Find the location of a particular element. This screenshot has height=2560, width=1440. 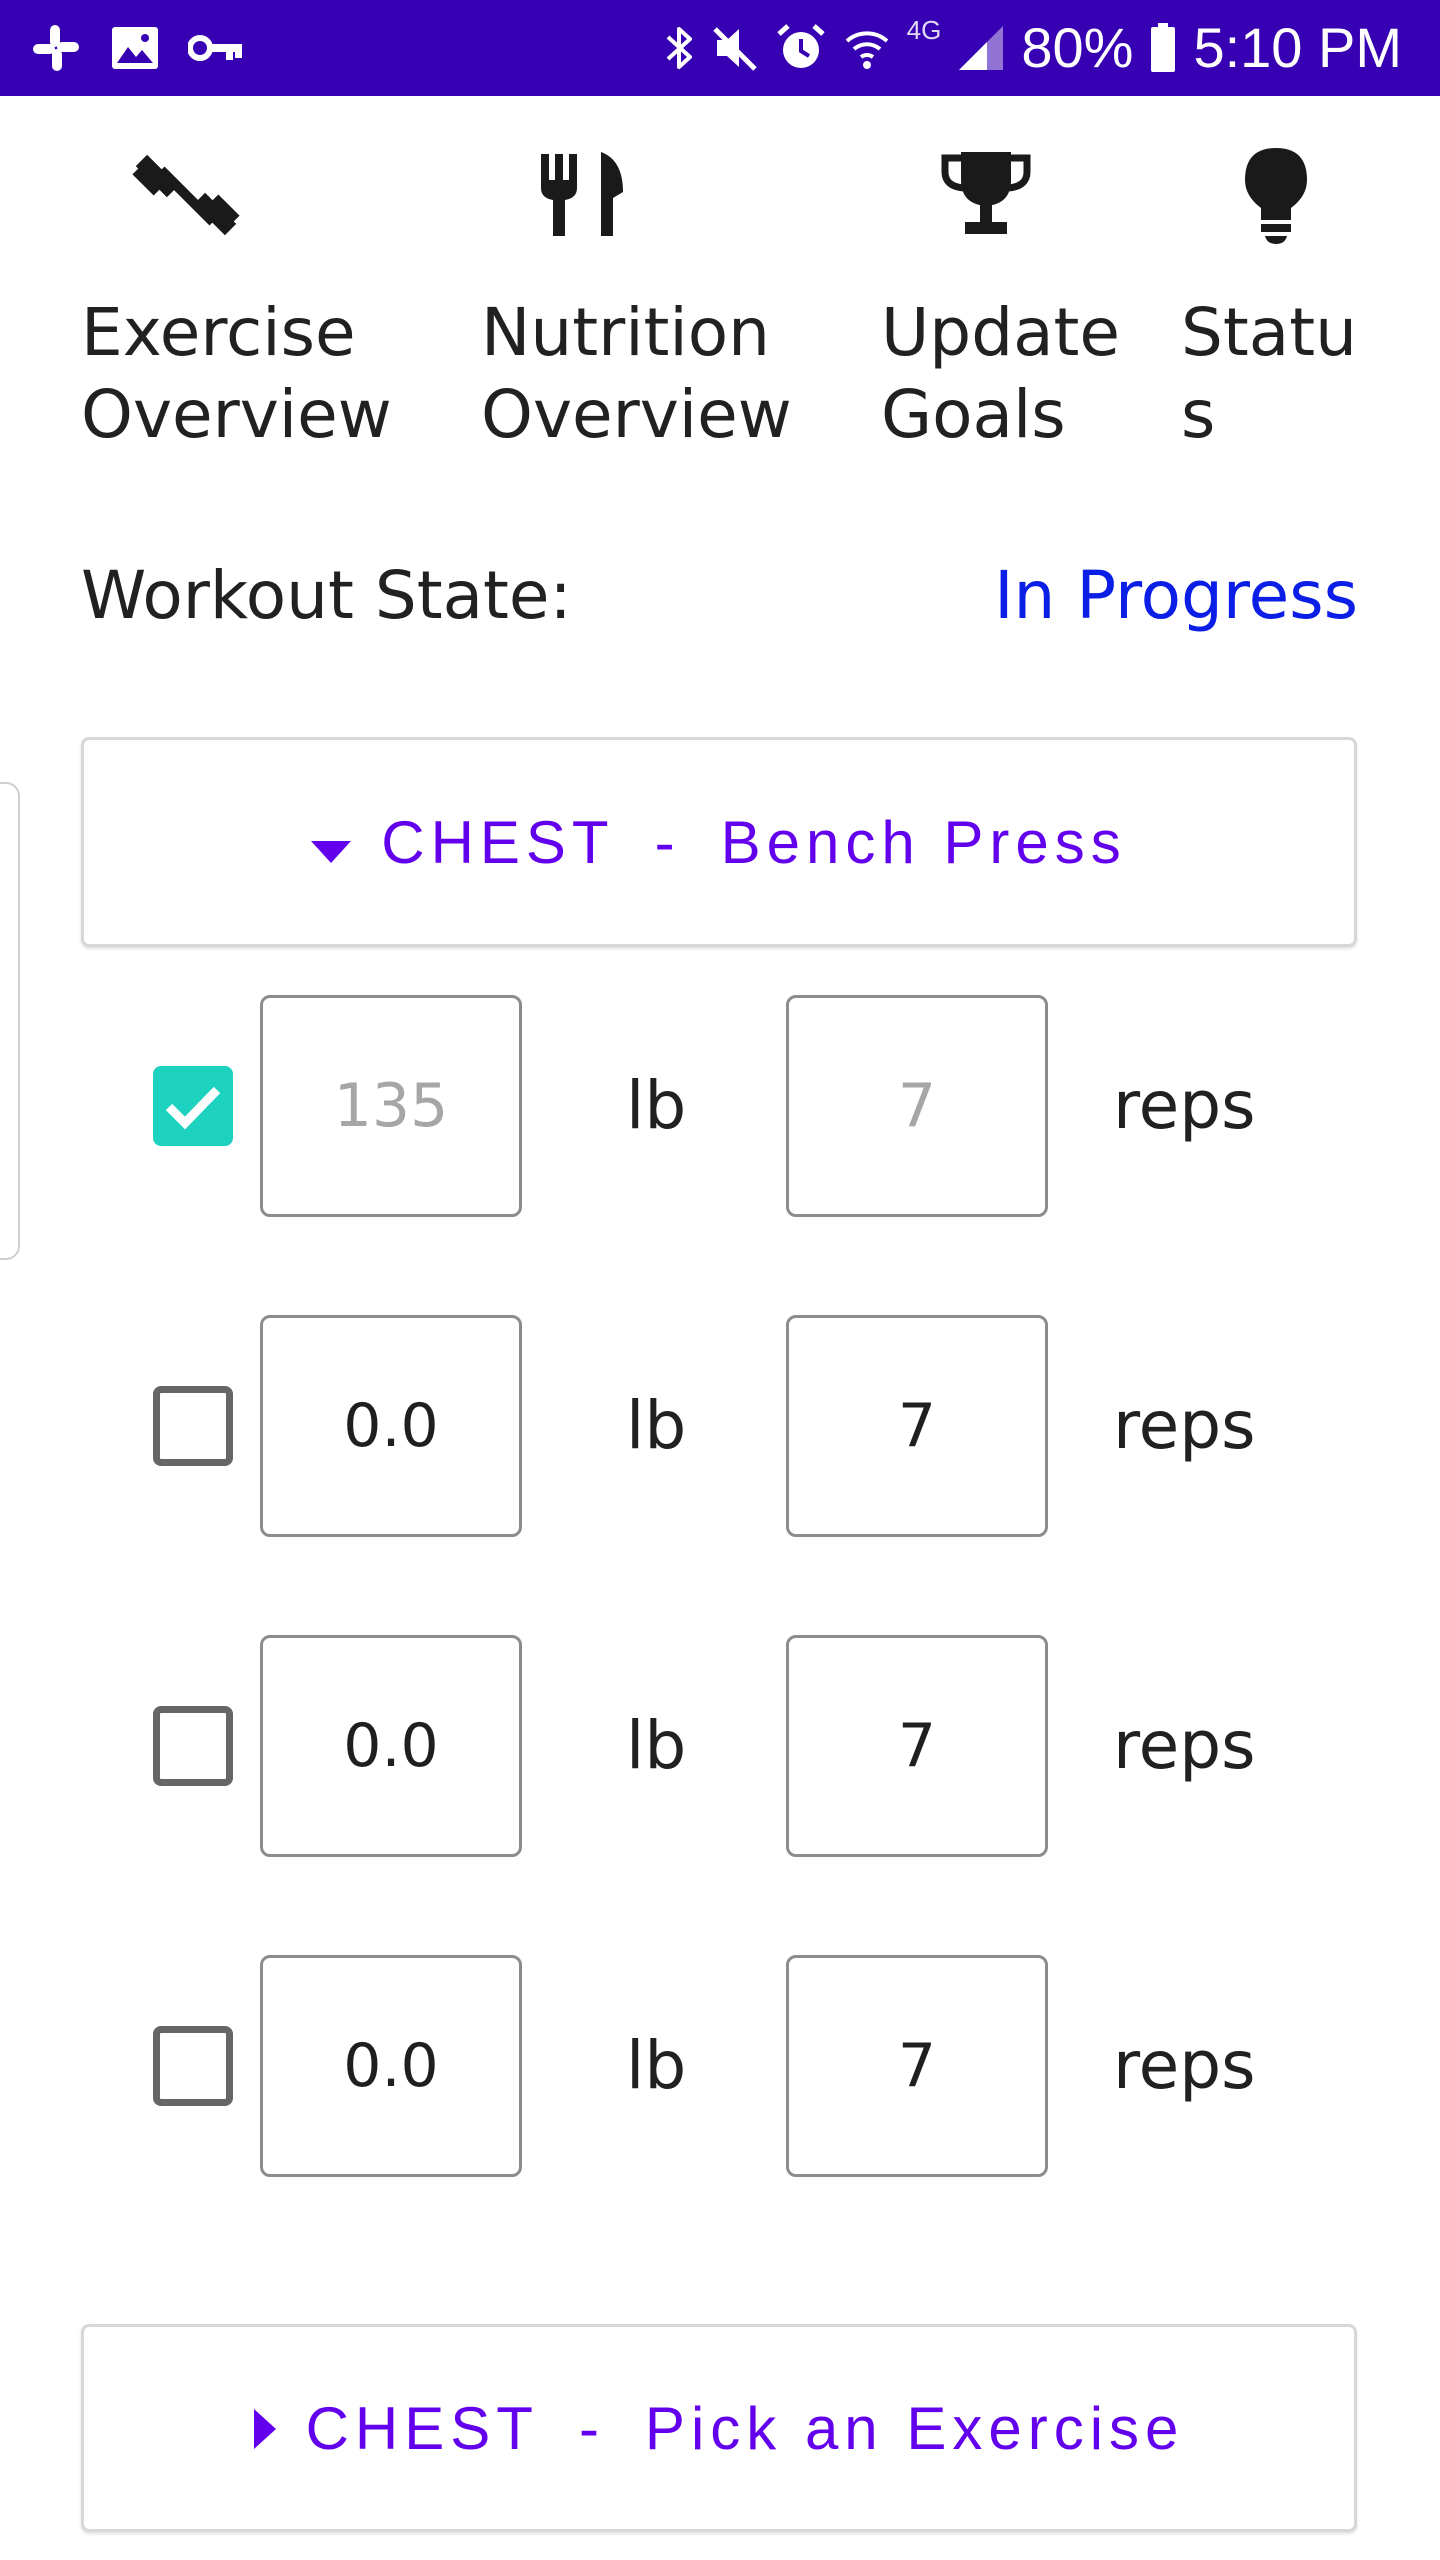

weight-input: 135 is located at coordinates (391, 1106).